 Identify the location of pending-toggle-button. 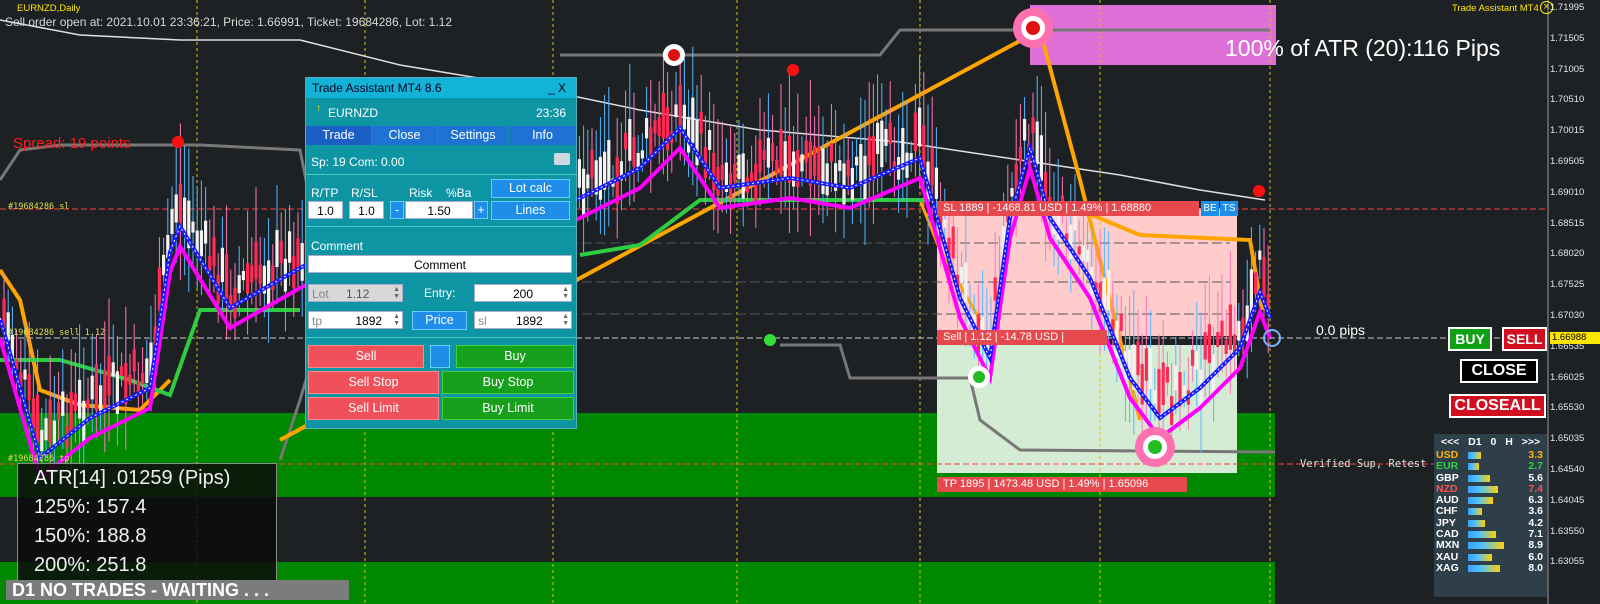
(440, 356).